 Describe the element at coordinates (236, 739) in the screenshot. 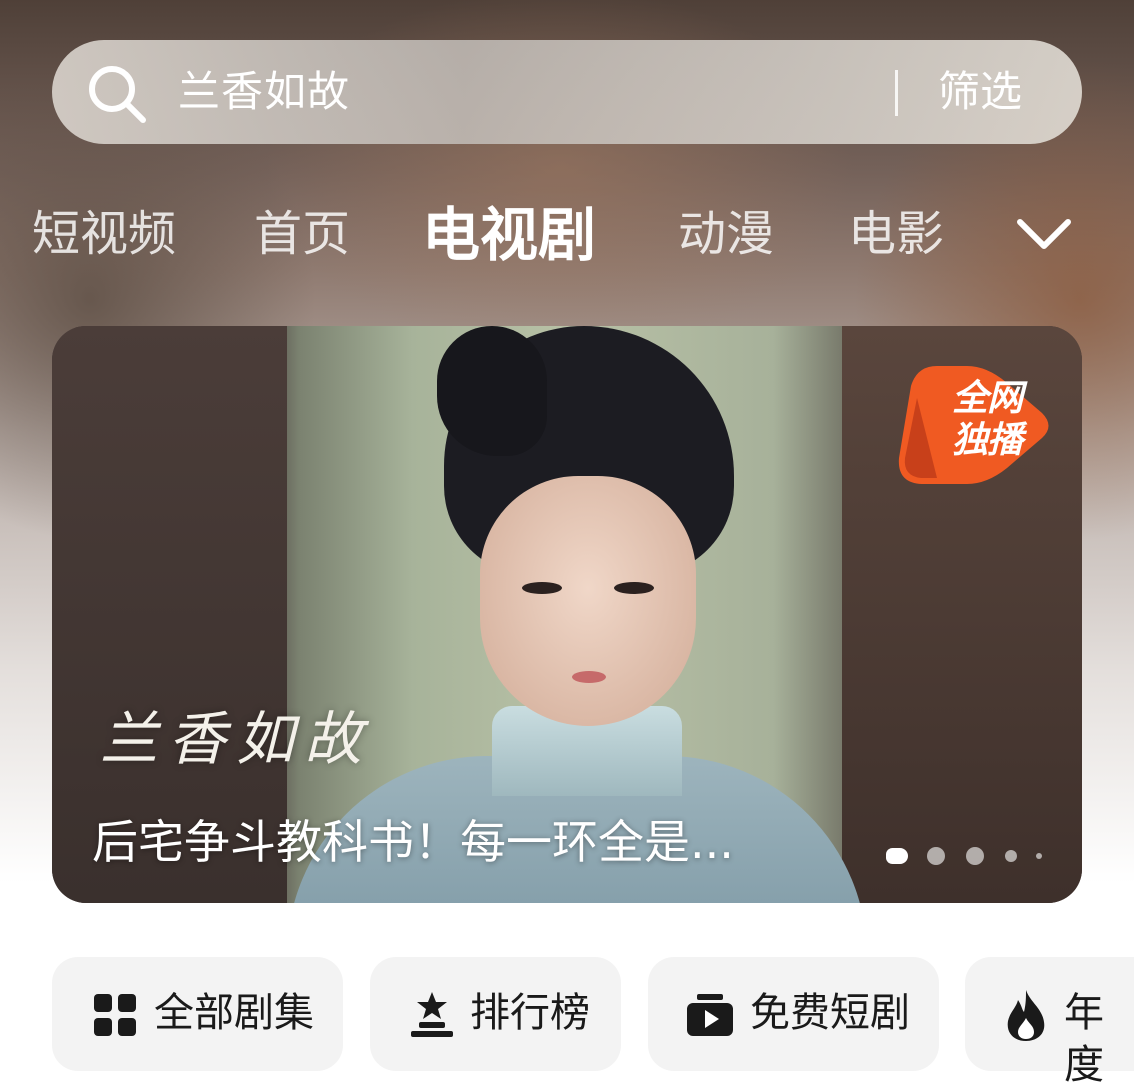

I see `banner-title-logo: 兰香如故` at that location.